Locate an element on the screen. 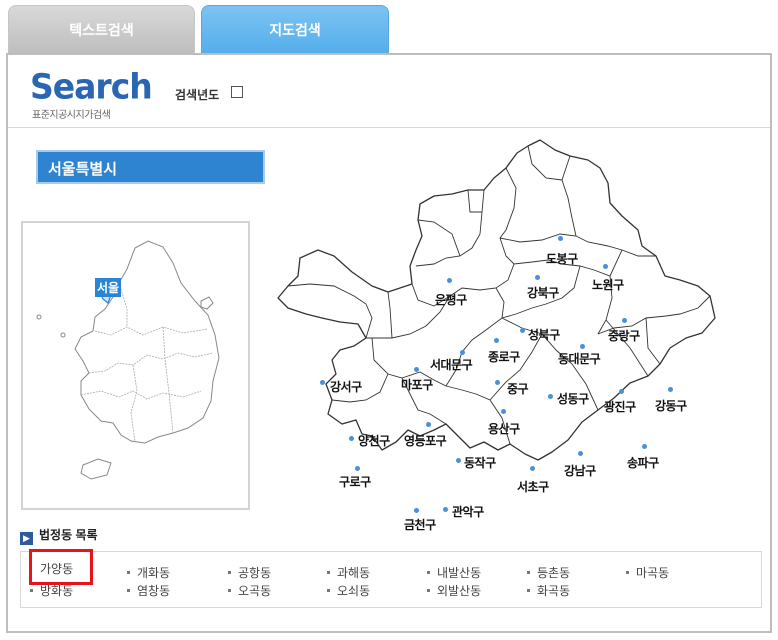 Image resolution: width=778 pixels, height=640 pixels. district-gangdong: 강동구 is located at coordinates (671, 405).